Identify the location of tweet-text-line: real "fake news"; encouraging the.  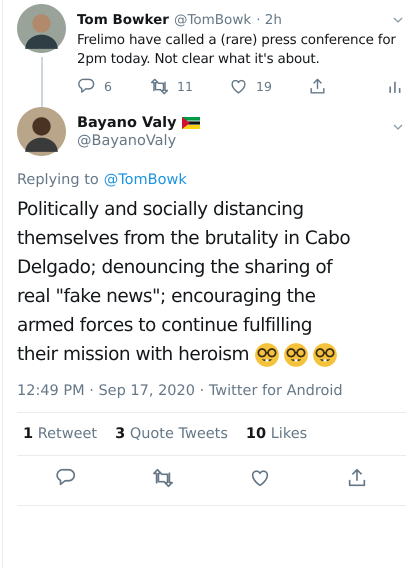
(166, 297).